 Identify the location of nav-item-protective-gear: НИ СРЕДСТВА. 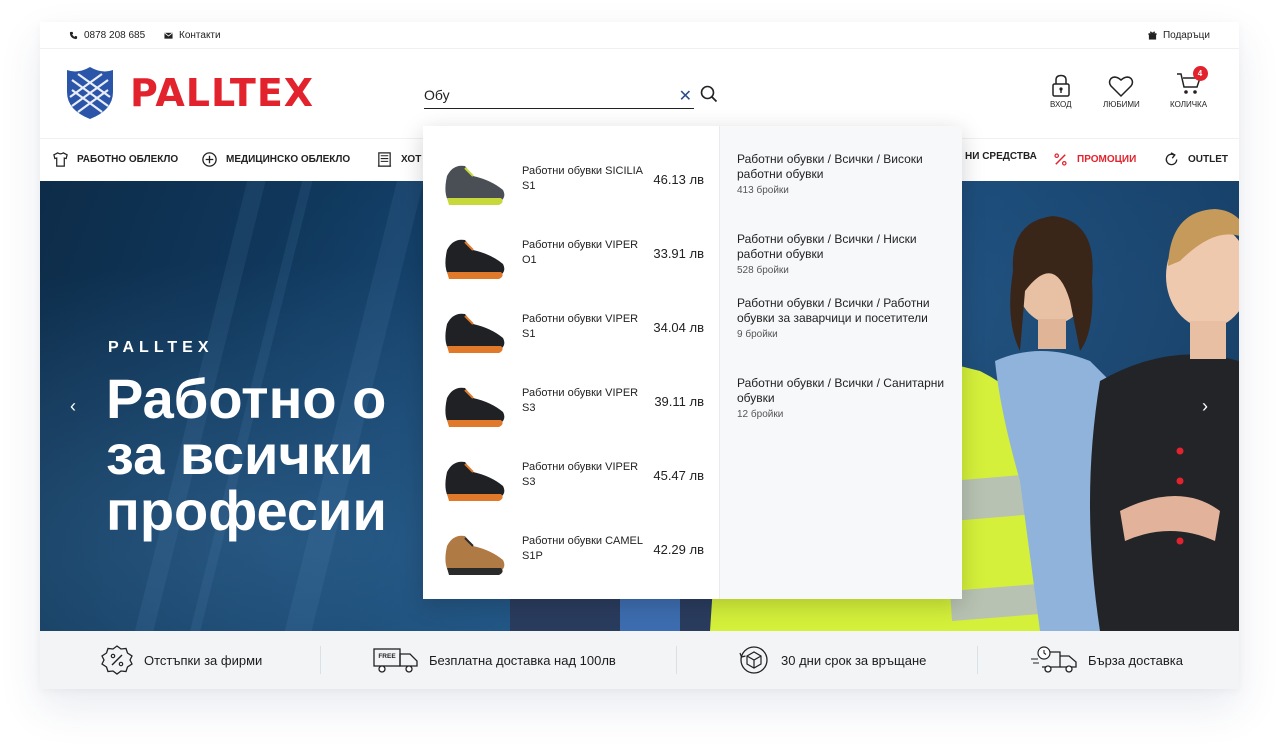
(1001, 156).